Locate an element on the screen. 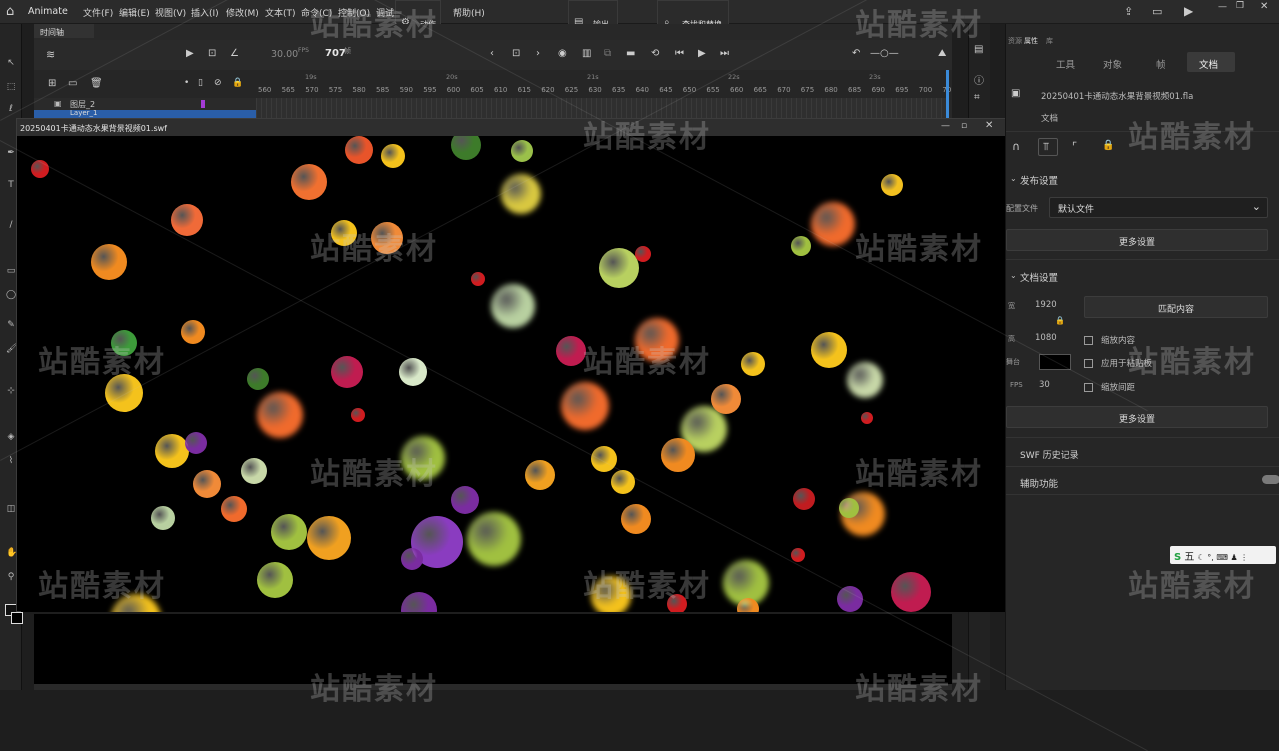 Image resolution: width=1279 pixels, height=751 pixels. menu-commands: 命令(C) is located at coordinates (316, 12).